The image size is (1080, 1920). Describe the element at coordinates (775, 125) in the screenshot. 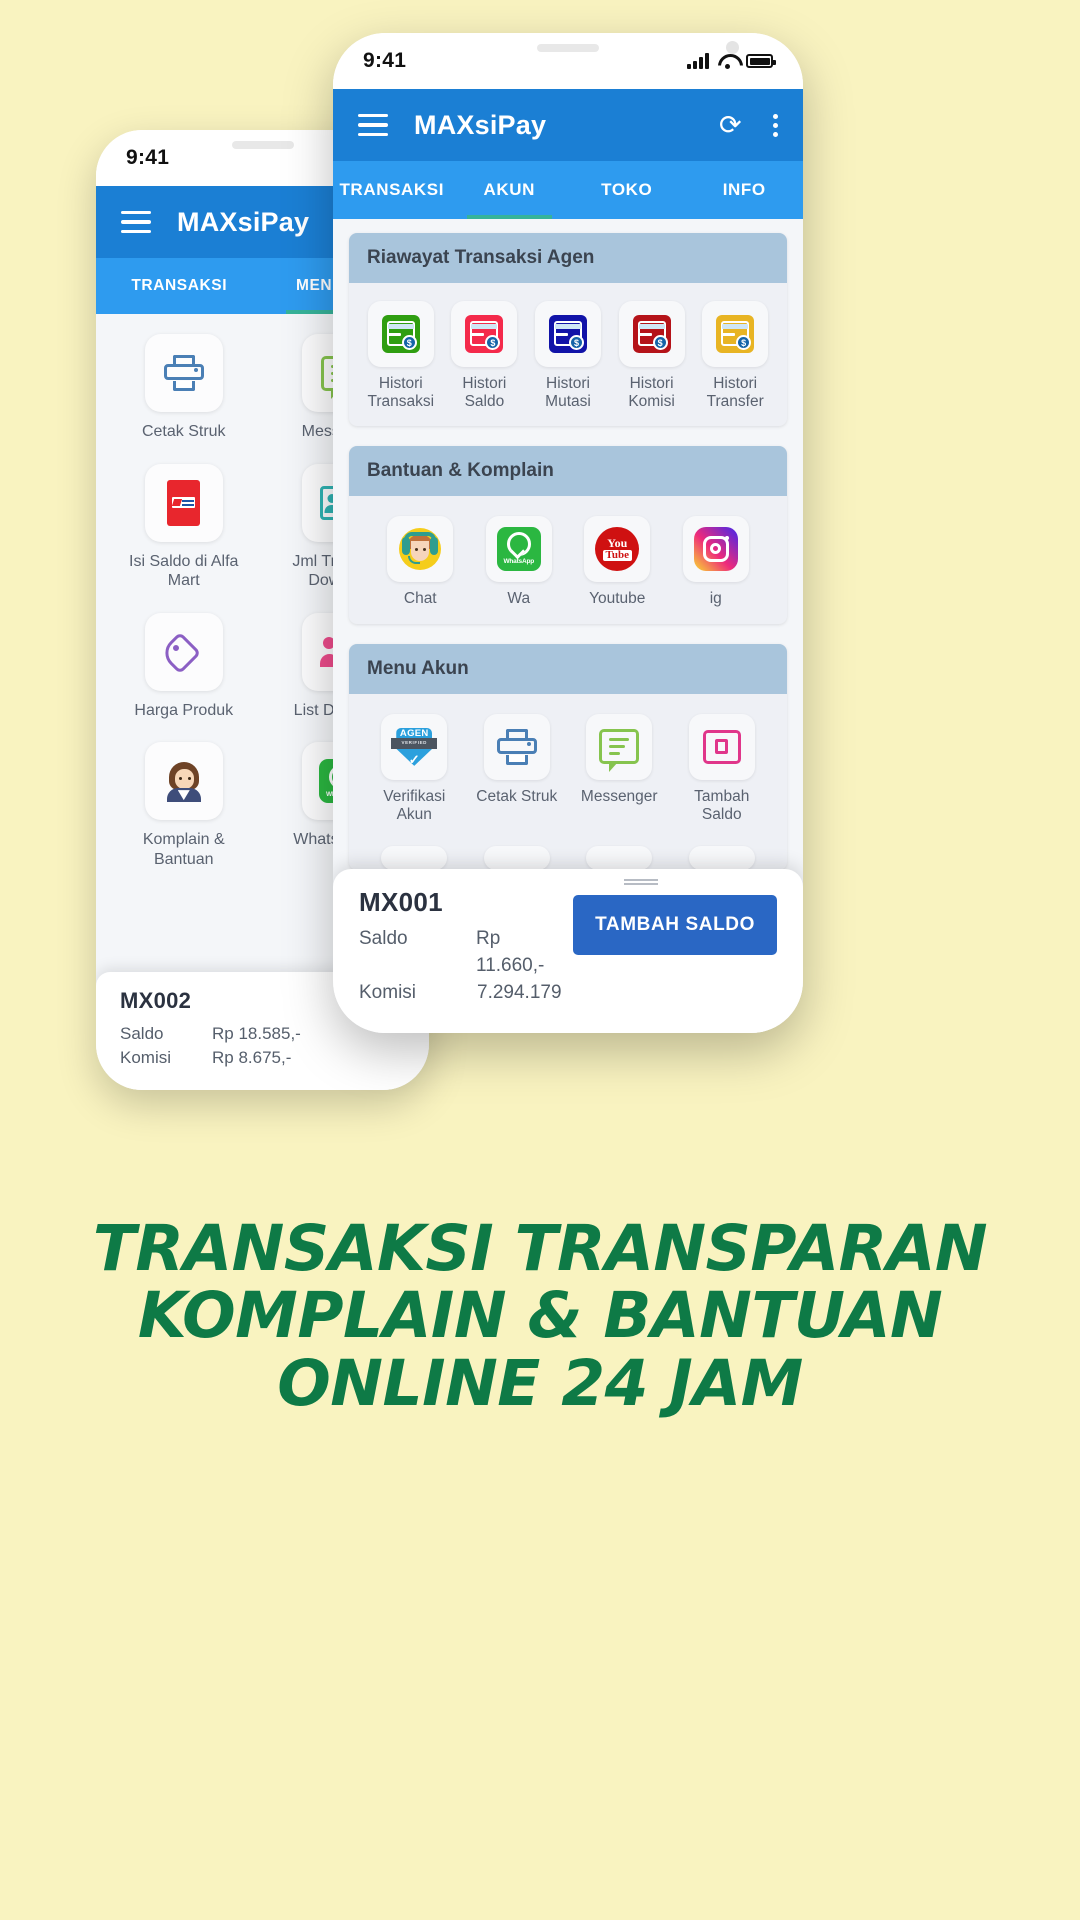

I see `kebab-menu-icon` at that location.